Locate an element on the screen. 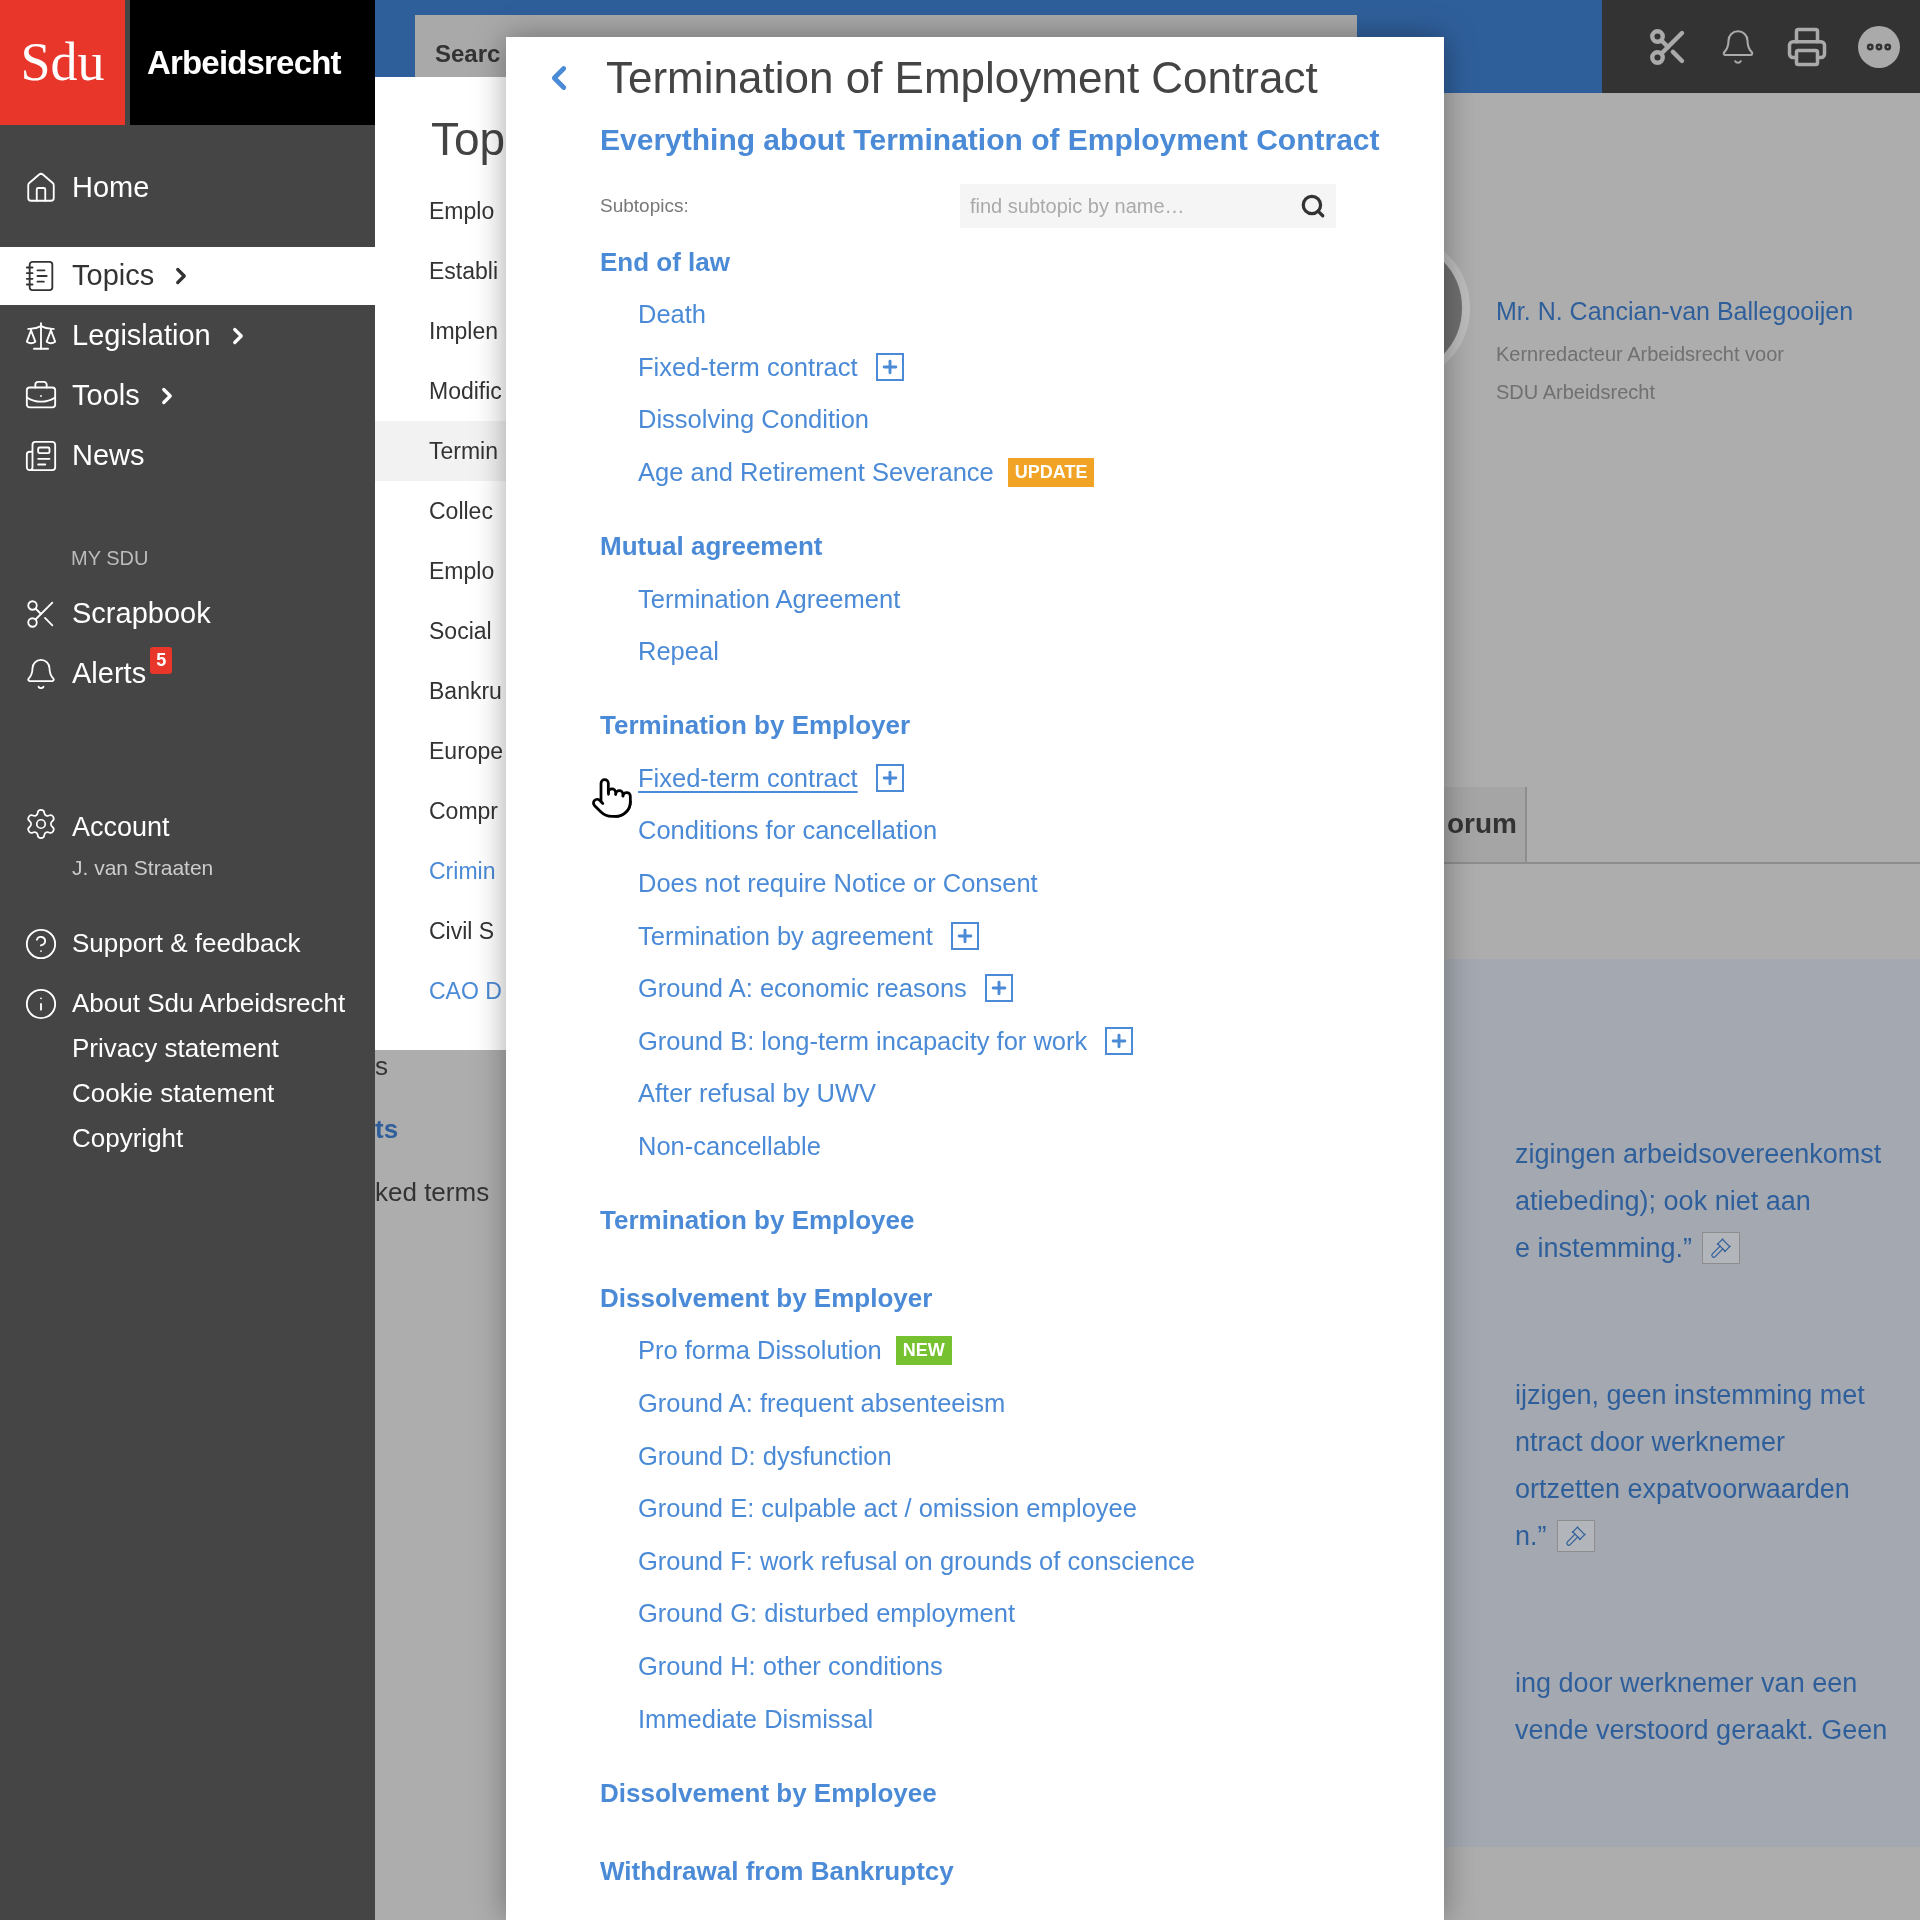 This screenshot has height=1920, width=1920. subtopic-link: Immediate Dismissal is located at coordinates (756, 1718).